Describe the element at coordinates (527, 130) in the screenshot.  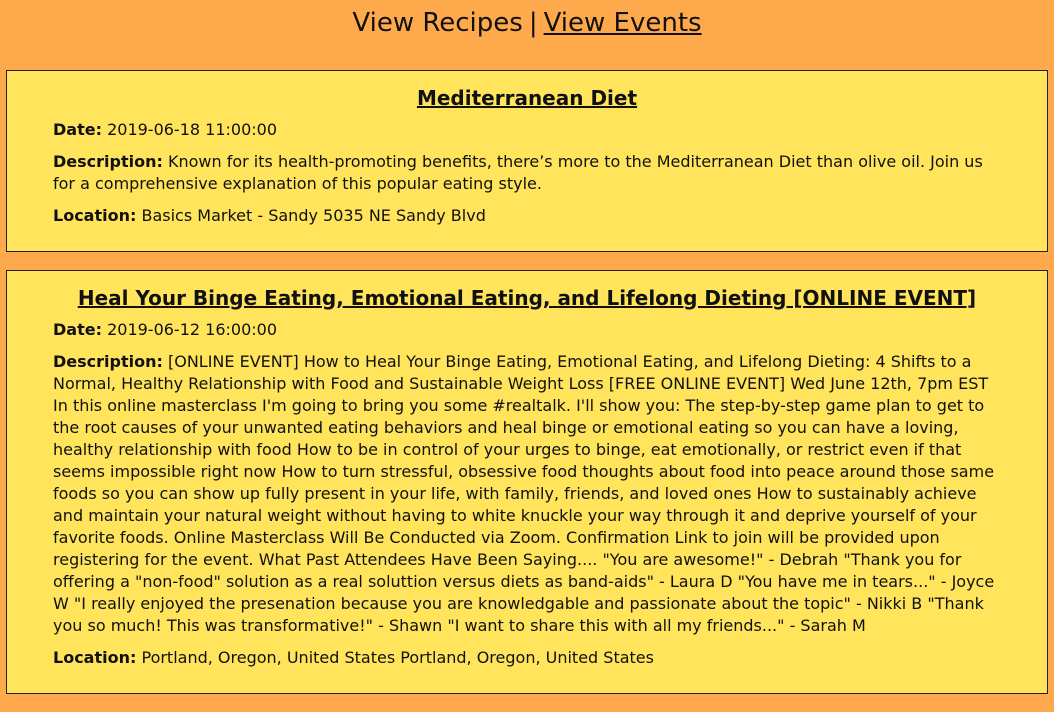
I see `event-date: Date: 2019-06-18 11:00:00` at that location.